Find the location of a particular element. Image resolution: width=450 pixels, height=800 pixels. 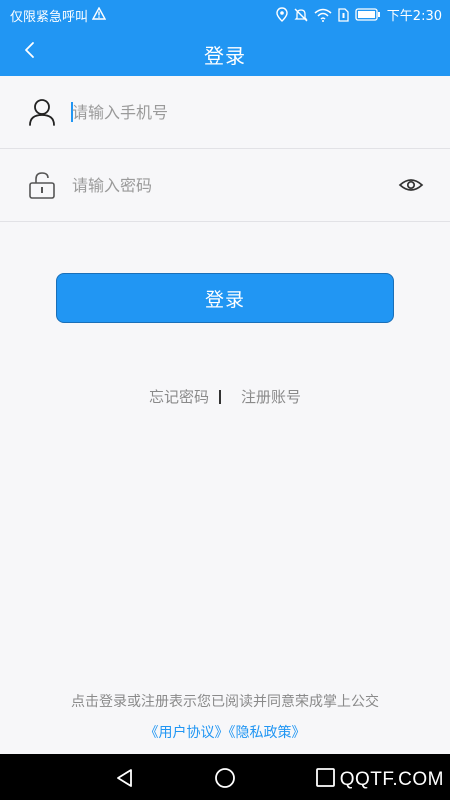

navigation-bar: QQTF.COM is located at coordinates (225, 777).